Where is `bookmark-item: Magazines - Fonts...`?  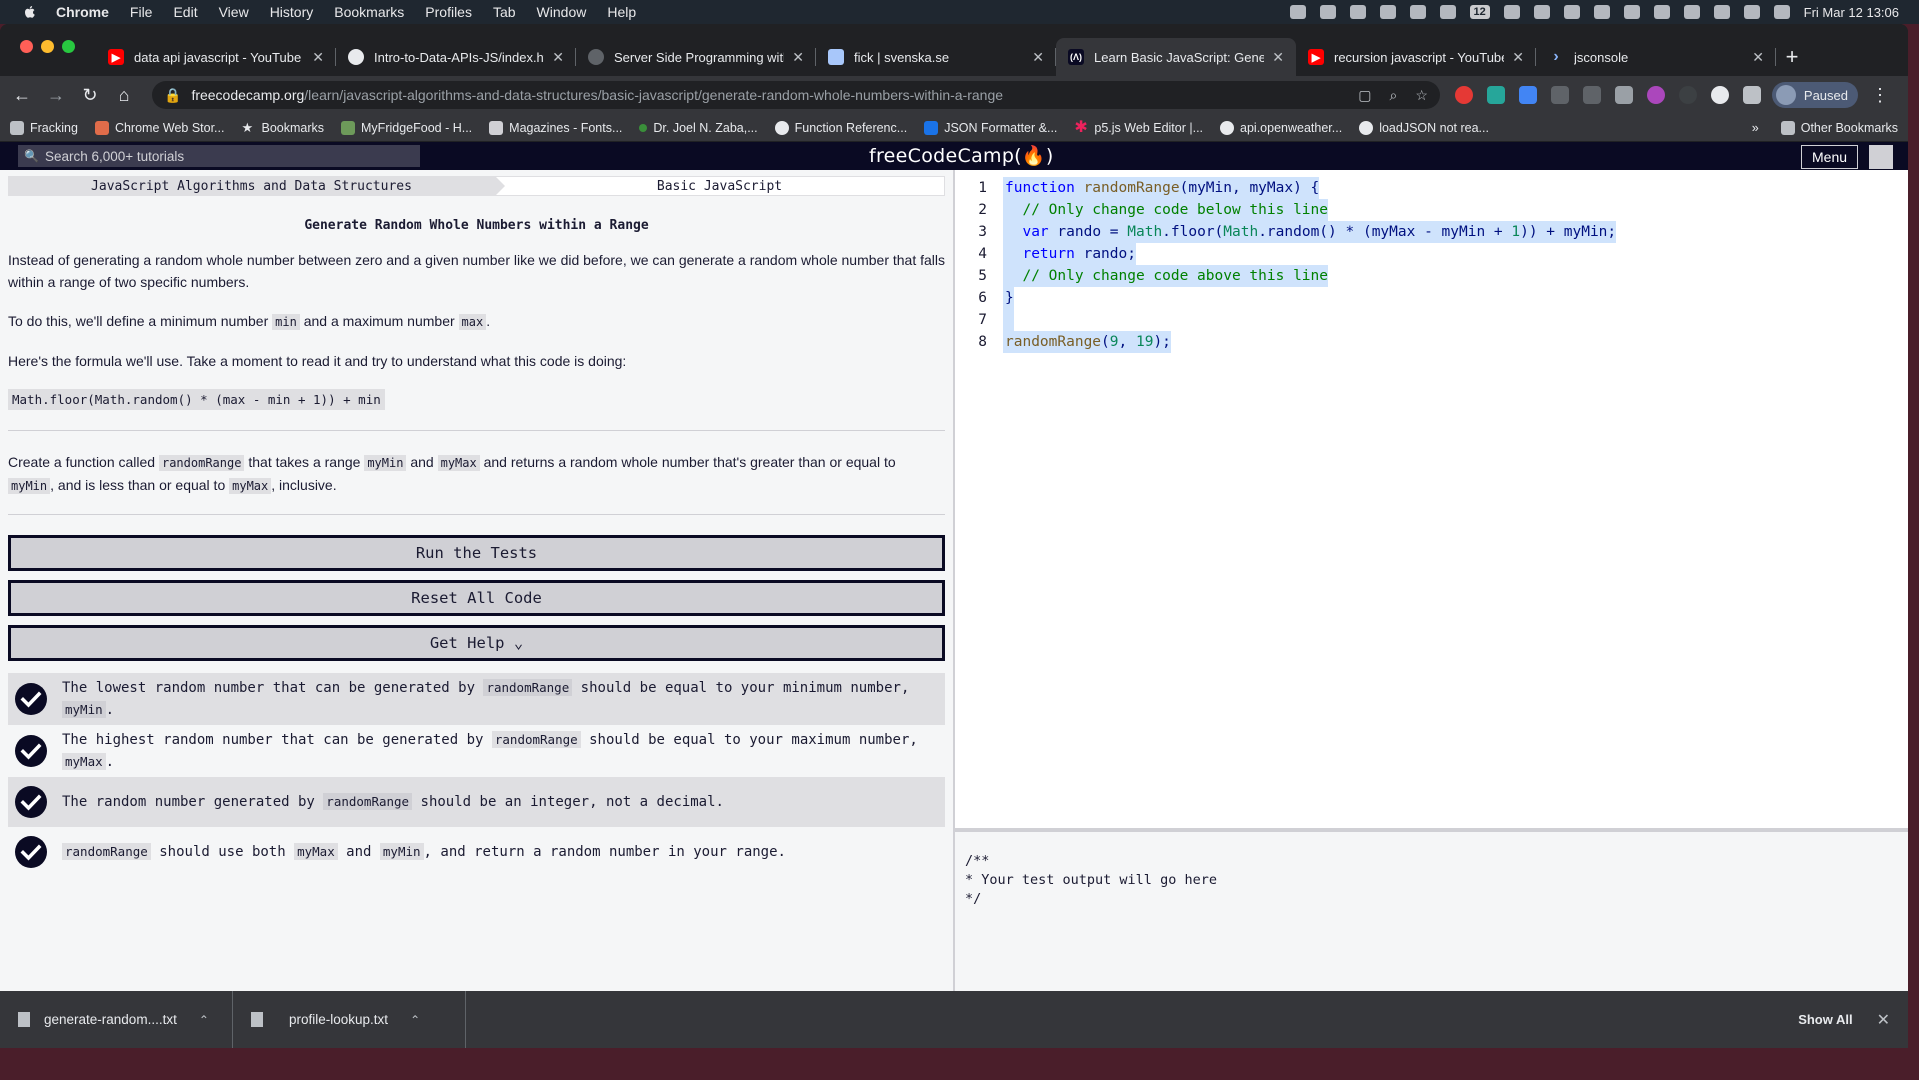
bookmark-item: Magazines - Fonts... is located at coordinates (555, 127).